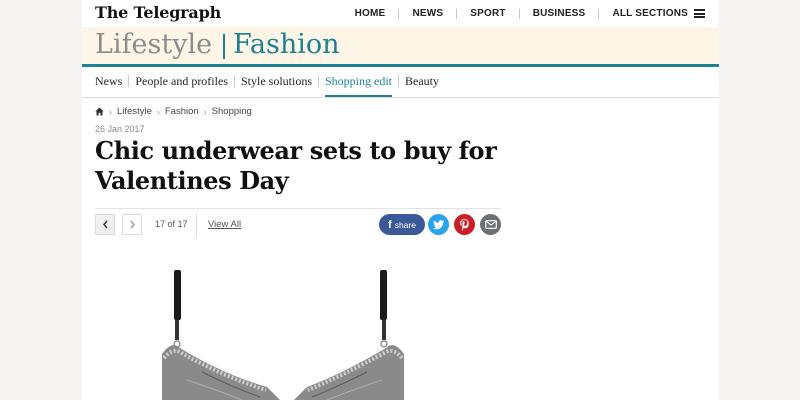 This screenshot has width=800, height=400. Describe the element at coordinates (405, 224) in the screenshot. I see `share-label: share` at that location.